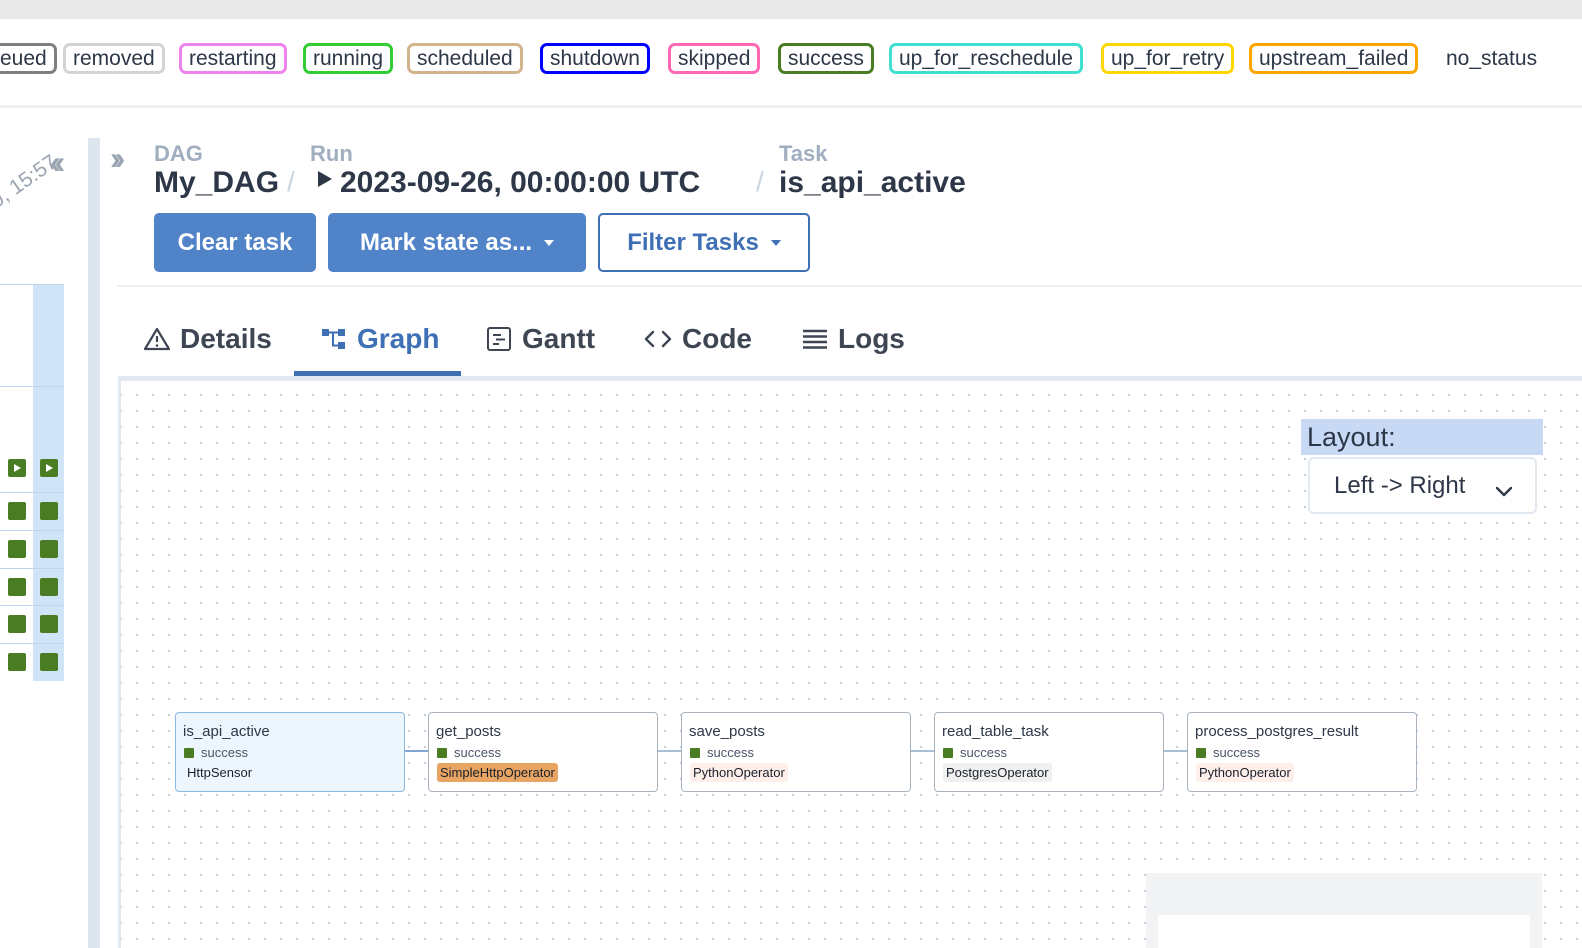 Image resolution: width=1582 pixels, height=948 pixels. Describe the element at coordinates (44, 528) in the screenshot. I see `grid-panel: ‹‹ 9, 15:57` at that location.